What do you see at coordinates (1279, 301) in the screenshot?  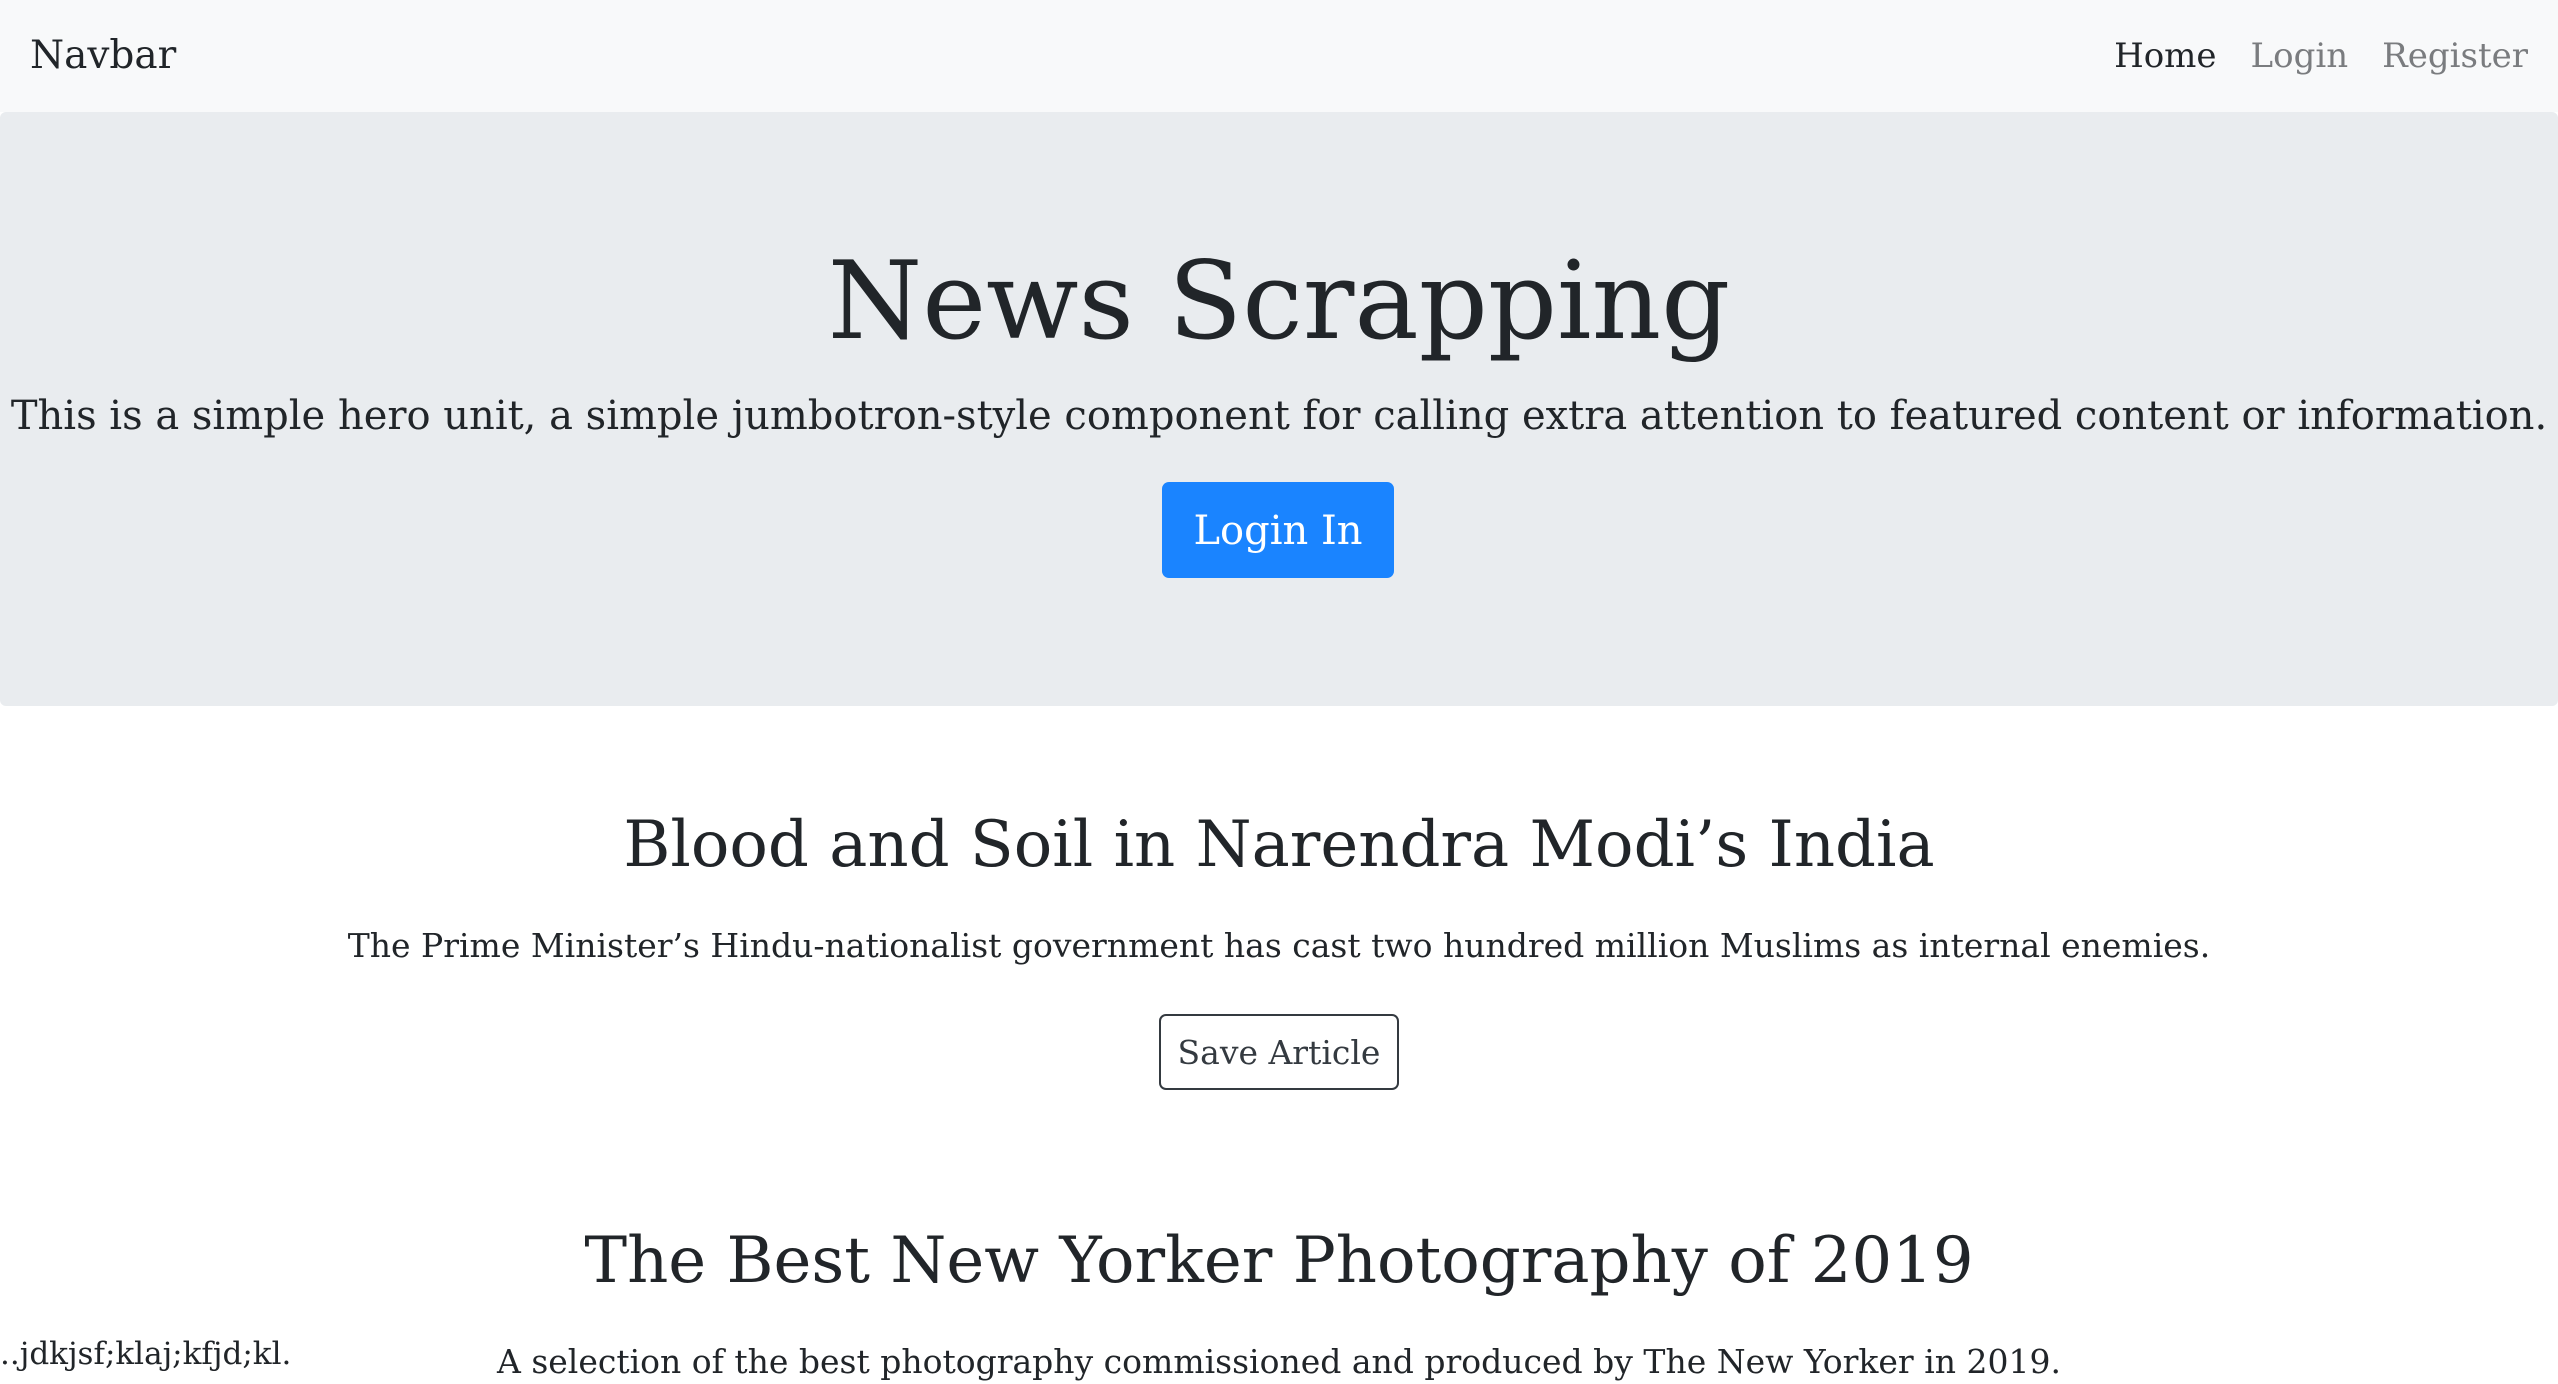 I see `hero-title: News Scrapping` at bounding box center [1279, 301].